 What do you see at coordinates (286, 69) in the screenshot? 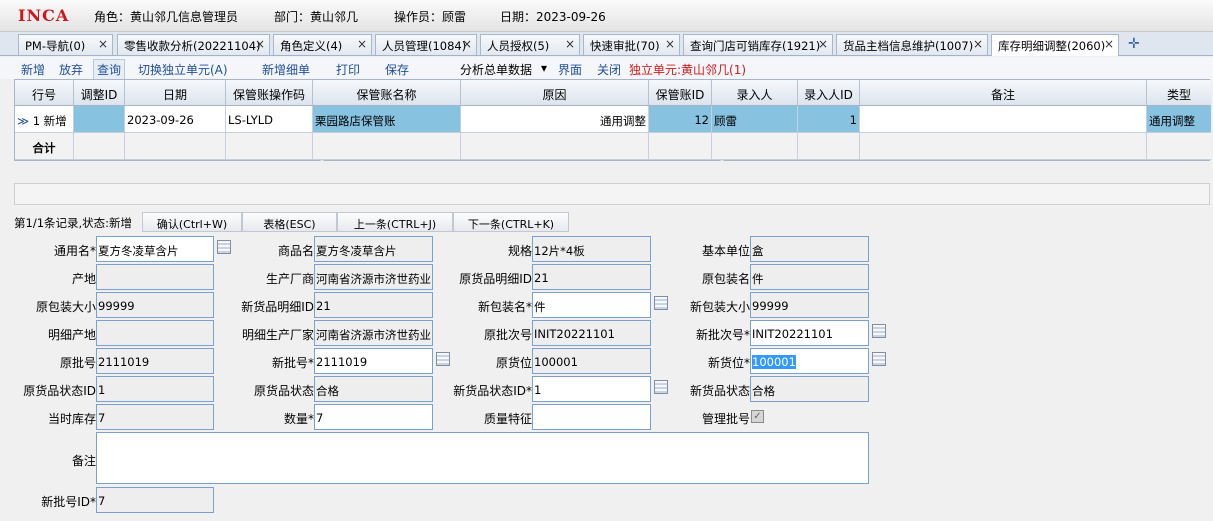
I see `add-detail-button: 新增细单` at bounding box center [286, 69].